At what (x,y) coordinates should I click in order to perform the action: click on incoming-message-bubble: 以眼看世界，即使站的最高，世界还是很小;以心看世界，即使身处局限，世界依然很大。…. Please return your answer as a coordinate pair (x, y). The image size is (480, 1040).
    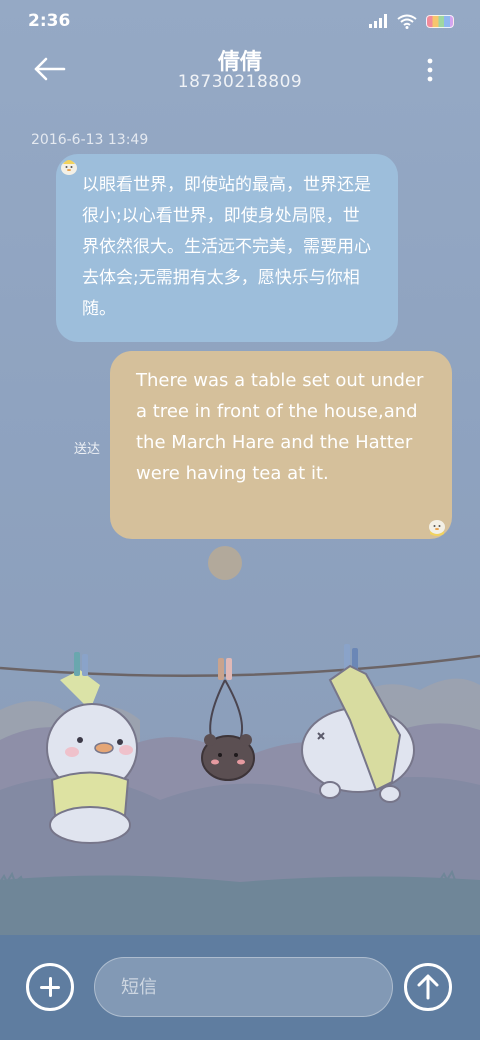
    Looking at the image, I should click on (227, 248).